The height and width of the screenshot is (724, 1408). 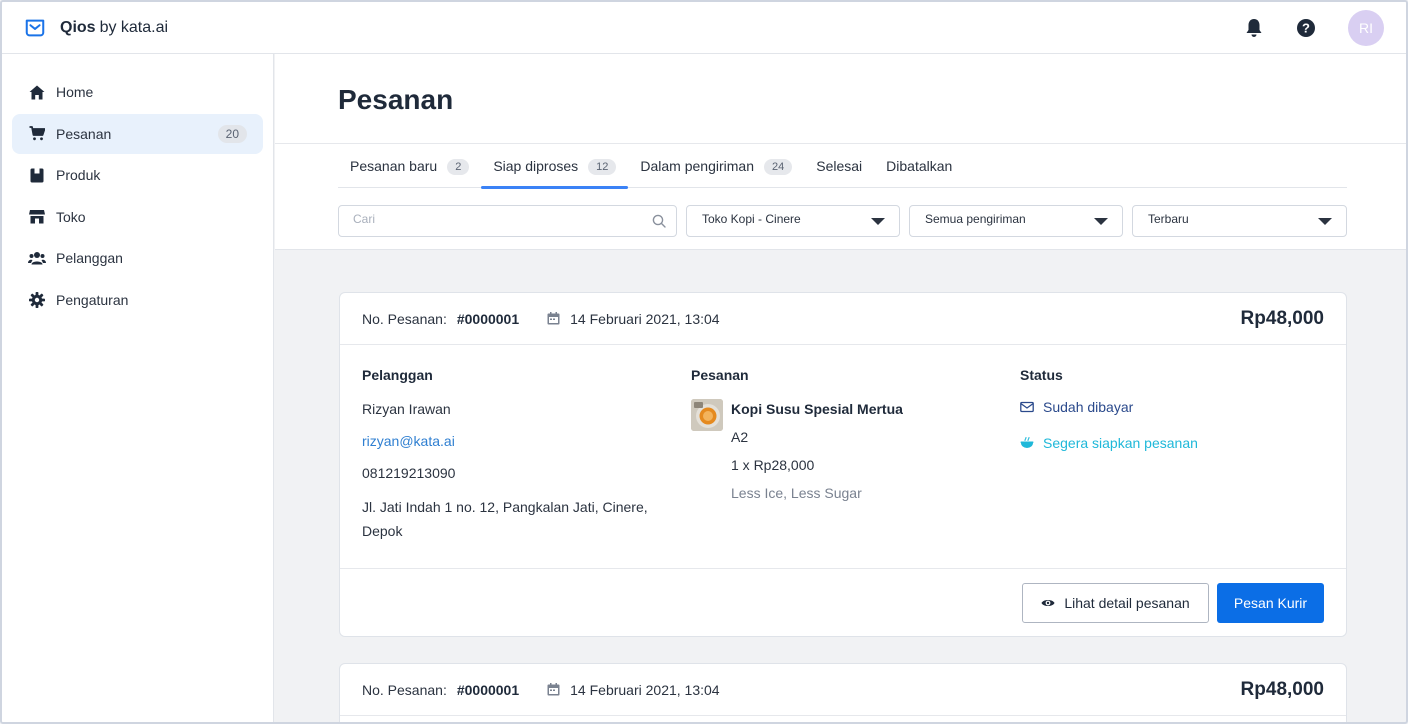 I want to click on tab-count-badge: 2, so click(x=458, y=167).